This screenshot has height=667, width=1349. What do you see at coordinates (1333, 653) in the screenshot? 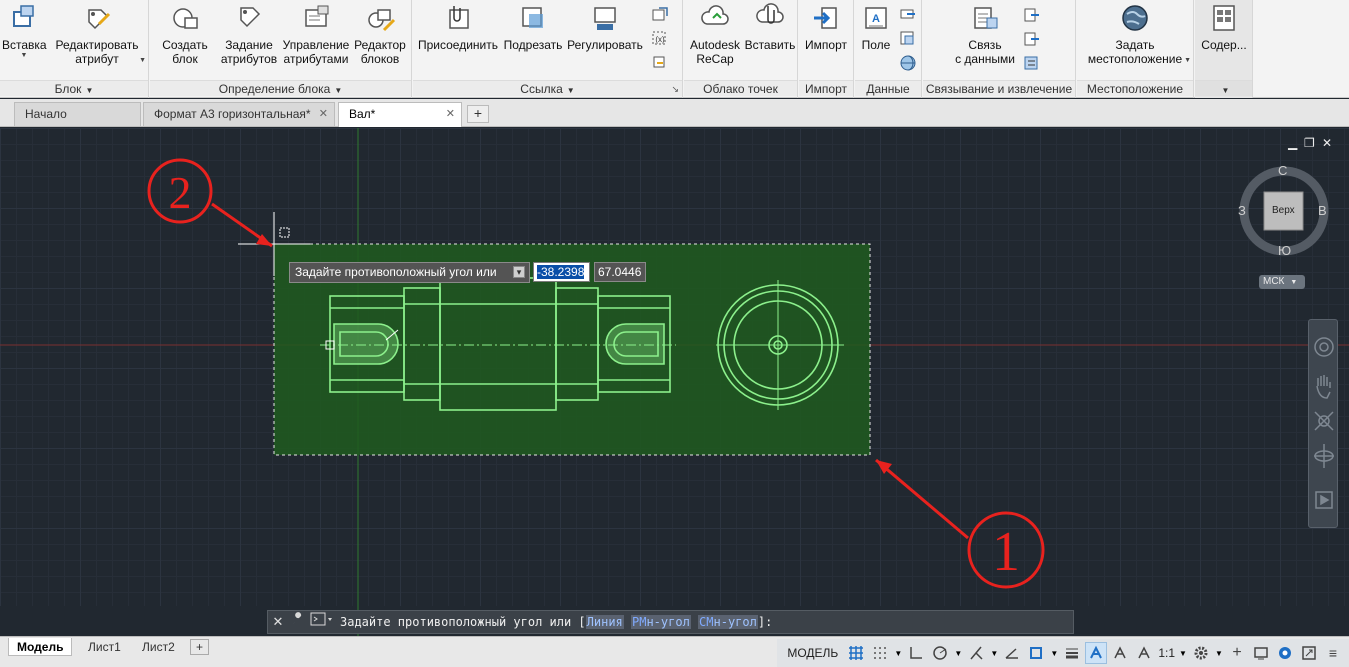
I see `customization-menu-icon: ≡` at bounding box center [1333, 653].